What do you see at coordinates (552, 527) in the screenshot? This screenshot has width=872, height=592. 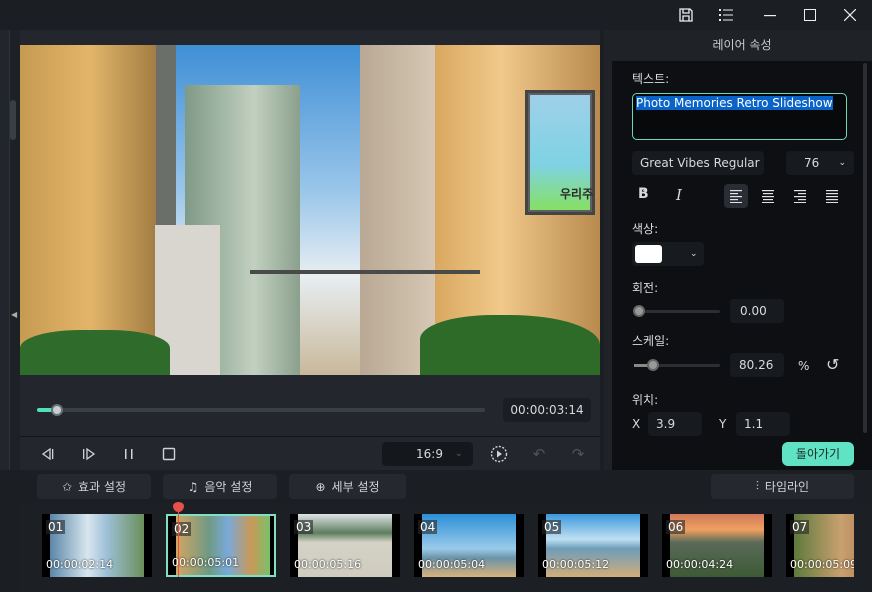 I see `clip-number: 05` at bounding box center [552, 527].